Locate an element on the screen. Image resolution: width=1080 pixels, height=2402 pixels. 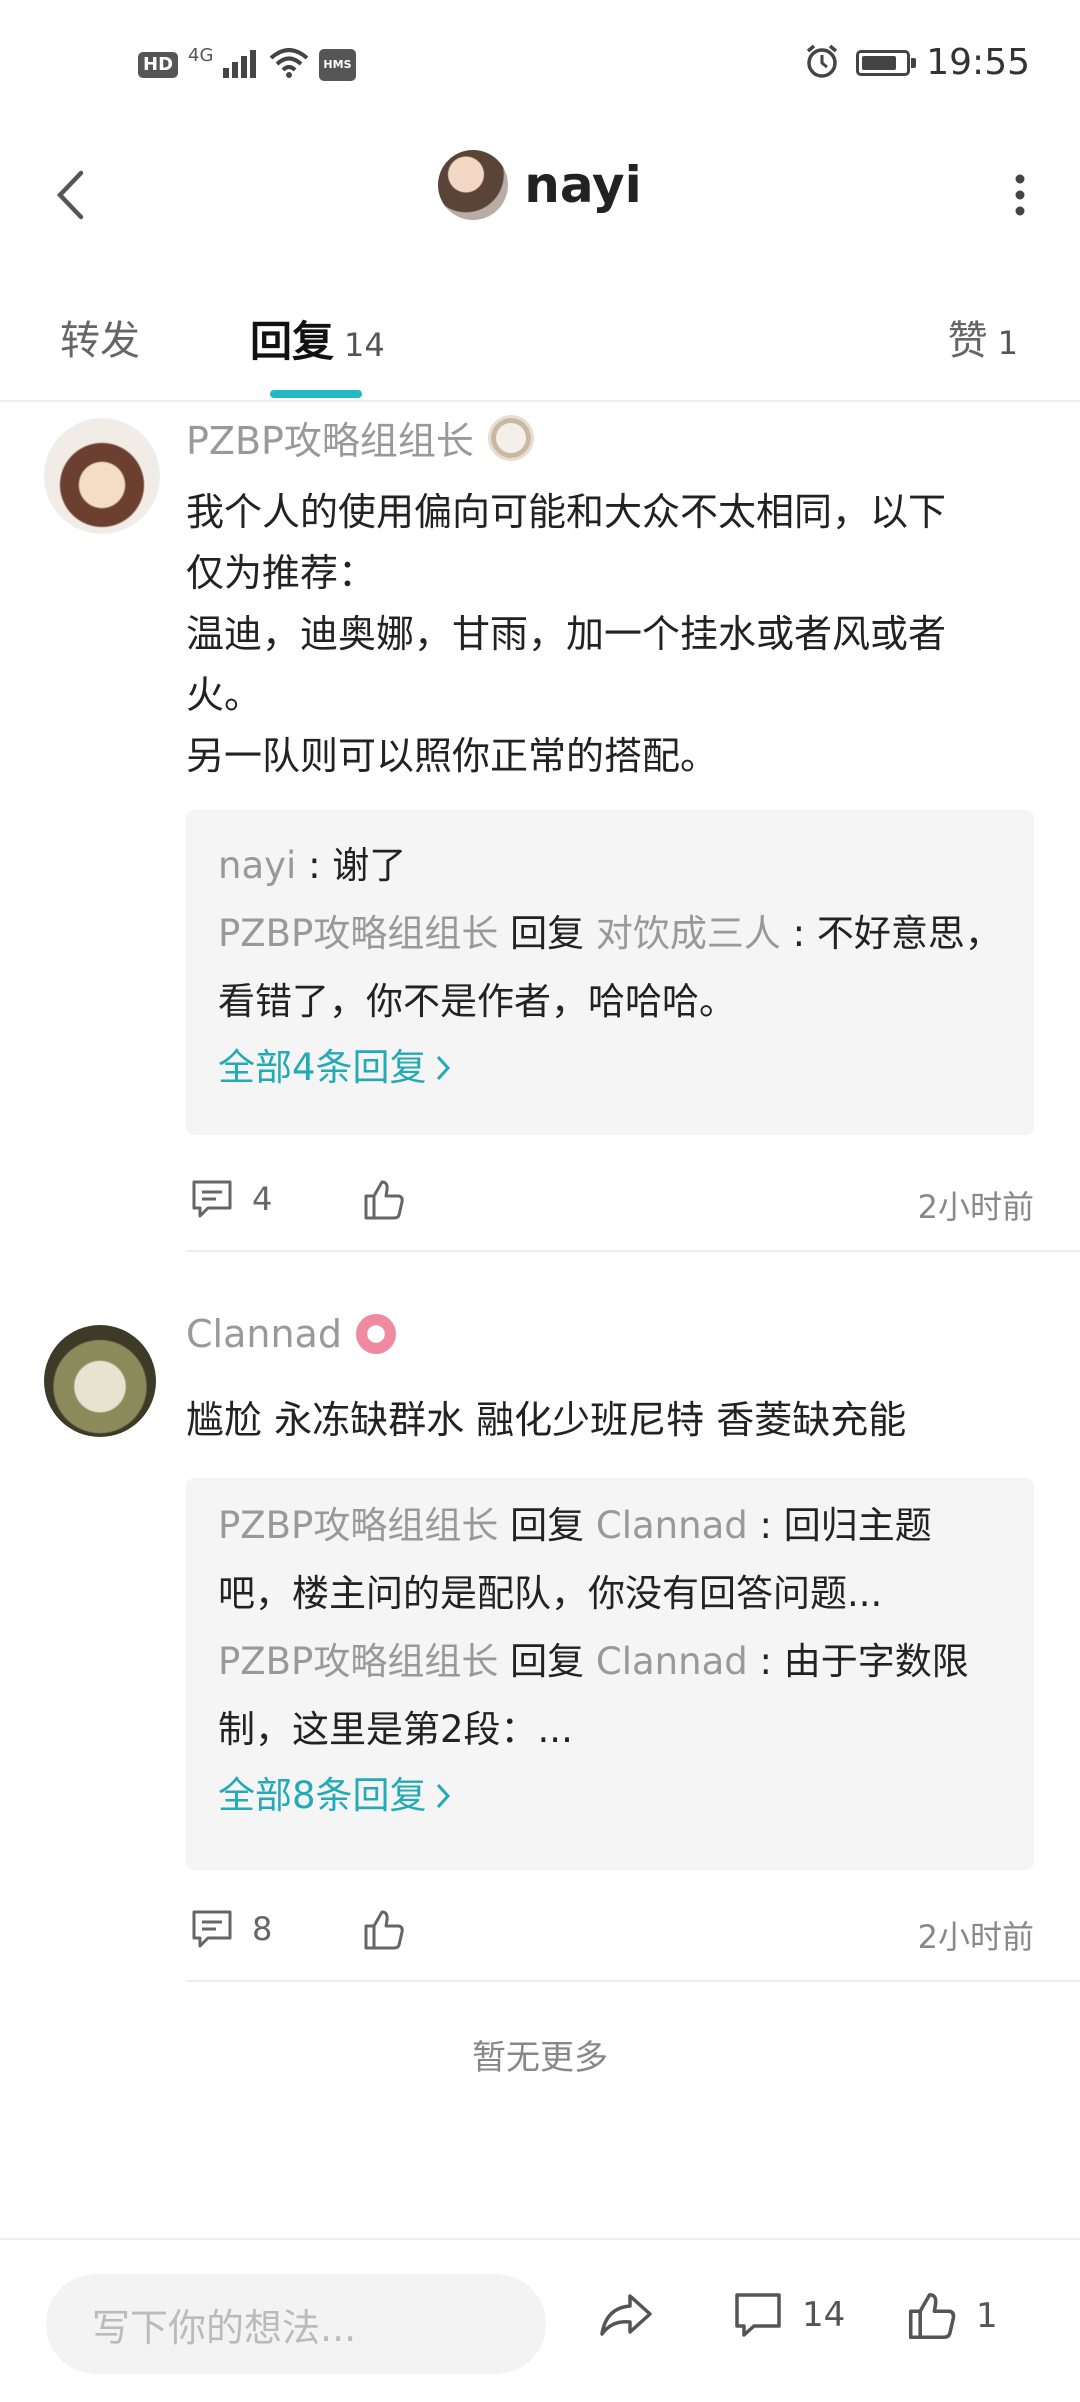
clock: 19:55 is located at coordinates (978, 62).